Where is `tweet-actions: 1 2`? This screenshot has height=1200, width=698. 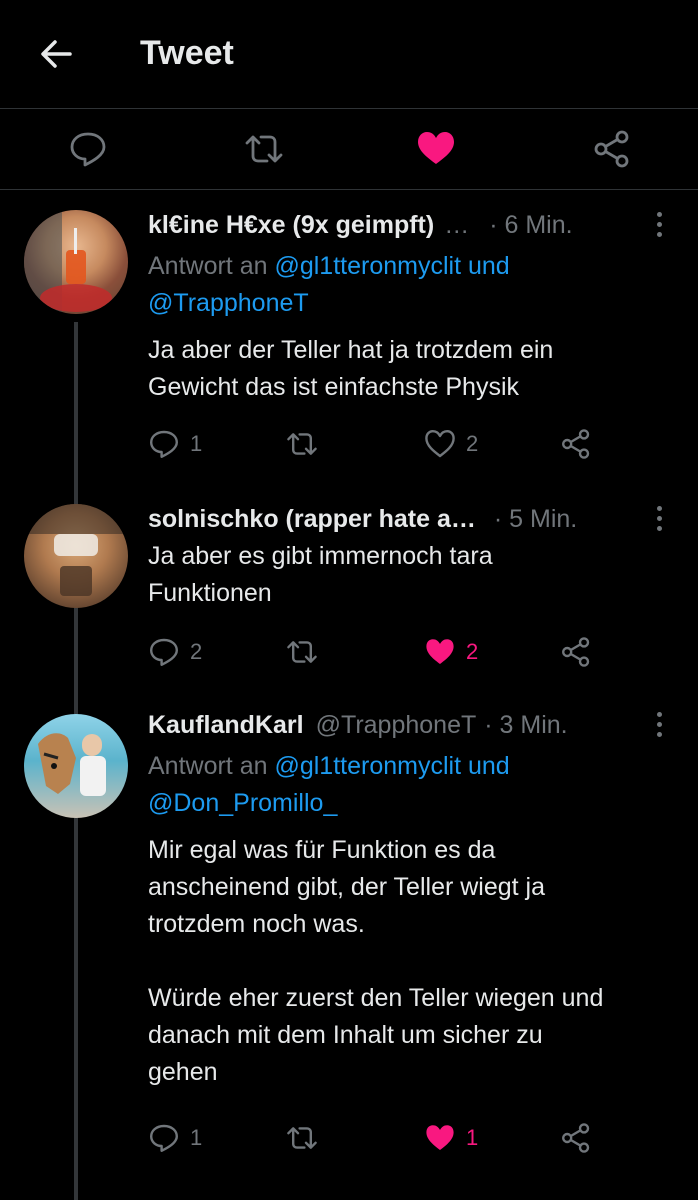
tweet-actions: 1 2 is located at coordinates (378, 444).